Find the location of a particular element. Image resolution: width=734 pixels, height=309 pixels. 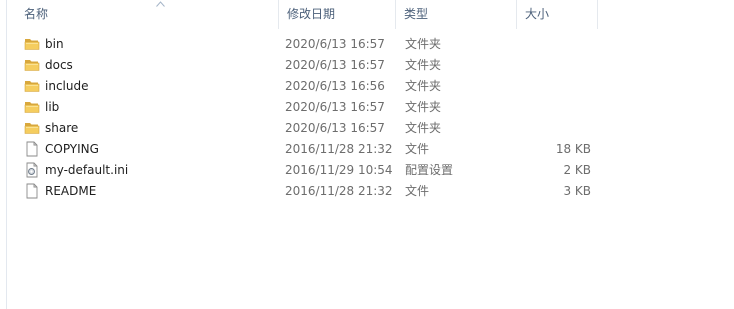

file-size: 3 KB is located at coordinates (577, 191).